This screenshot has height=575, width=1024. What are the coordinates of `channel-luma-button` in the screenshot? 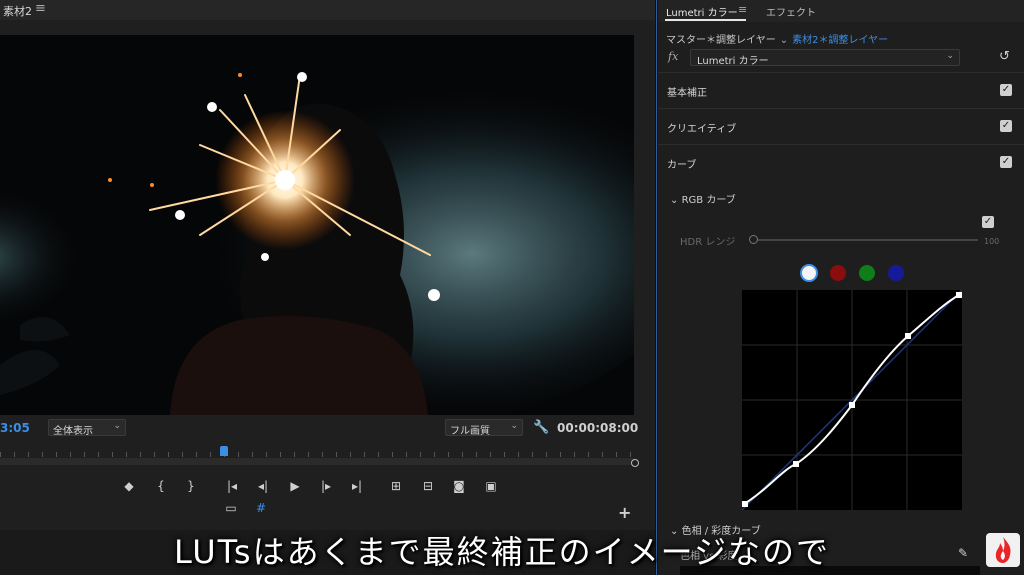 It's located at (809, 273).